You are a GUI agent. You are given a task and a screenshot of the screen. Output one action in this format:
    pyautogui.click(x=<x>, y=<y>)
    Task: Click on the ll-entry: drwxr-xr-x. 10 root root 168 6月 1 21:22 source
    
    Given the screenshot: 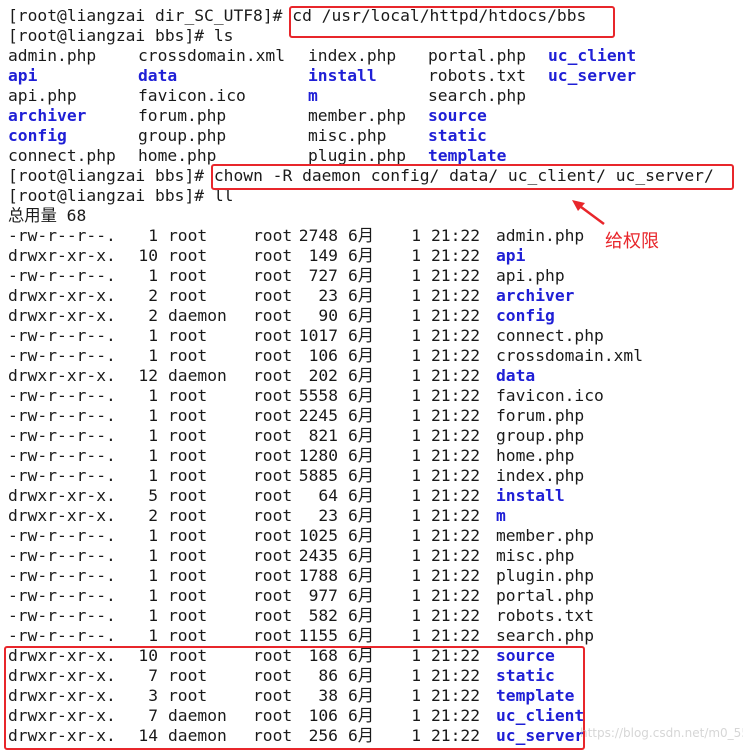 What is the action you would take?
    pyautogui.click(x=375, y=656)
    